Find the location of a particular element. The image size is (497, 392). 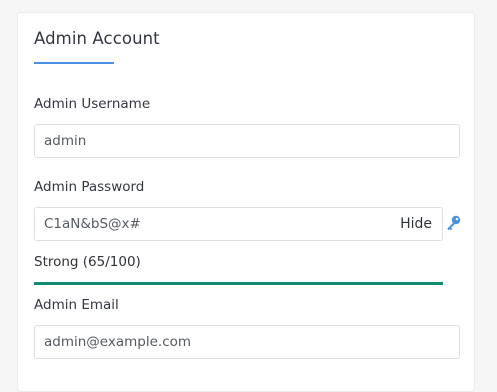

password-strength-text: Strong (65/100) is located at coordinates (87, 262).